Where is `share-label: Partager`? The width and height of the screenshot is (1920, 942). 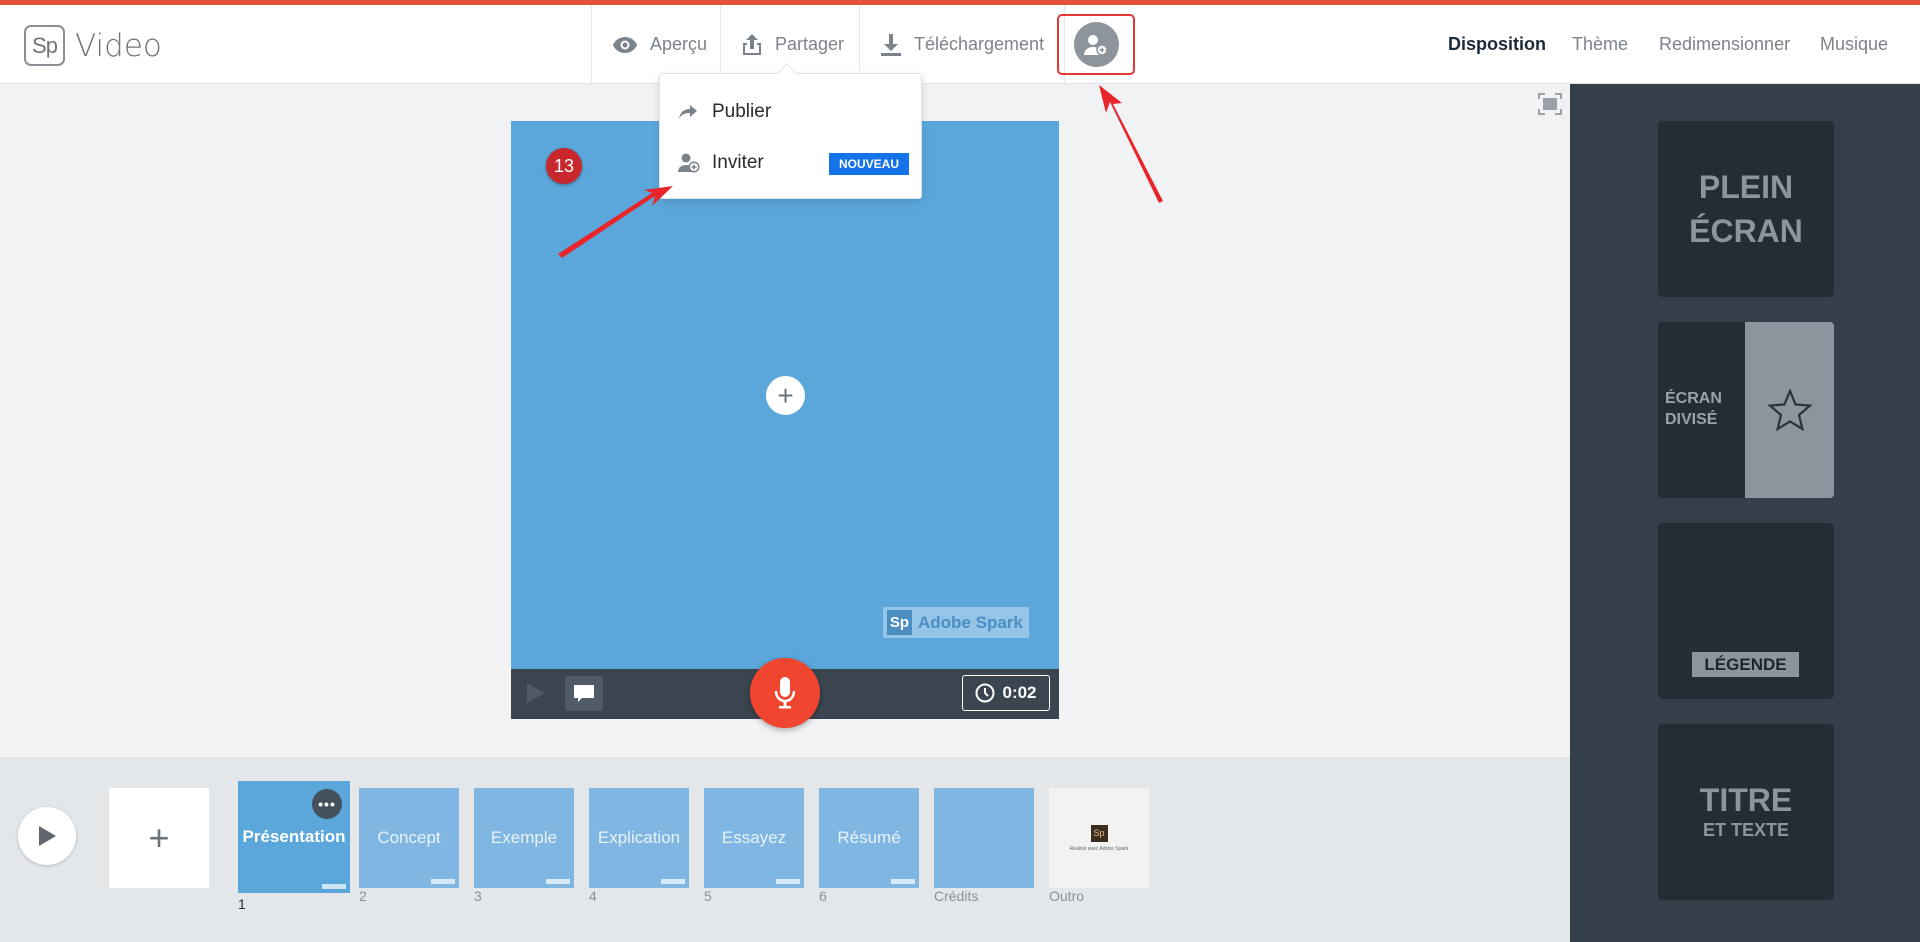 share-label: Partager is located at coordinates (810, 44).